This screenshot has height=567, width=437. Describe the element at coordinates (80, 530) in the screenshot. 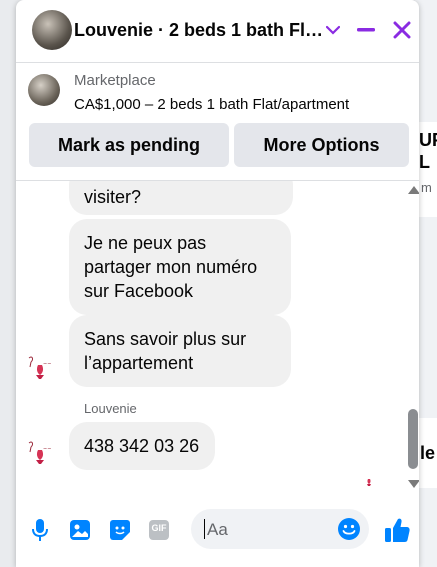

I see `image-icon` at that location.